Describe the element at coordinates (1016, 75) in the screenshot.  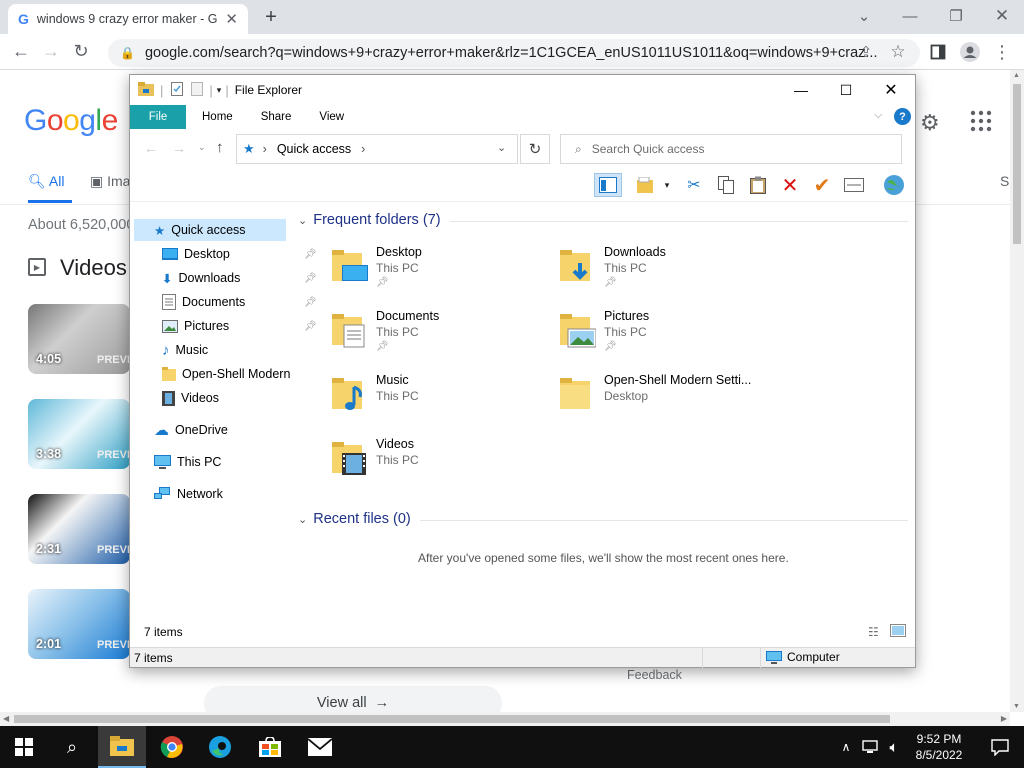
I see `scroll-up-icon: ▲` at that location.